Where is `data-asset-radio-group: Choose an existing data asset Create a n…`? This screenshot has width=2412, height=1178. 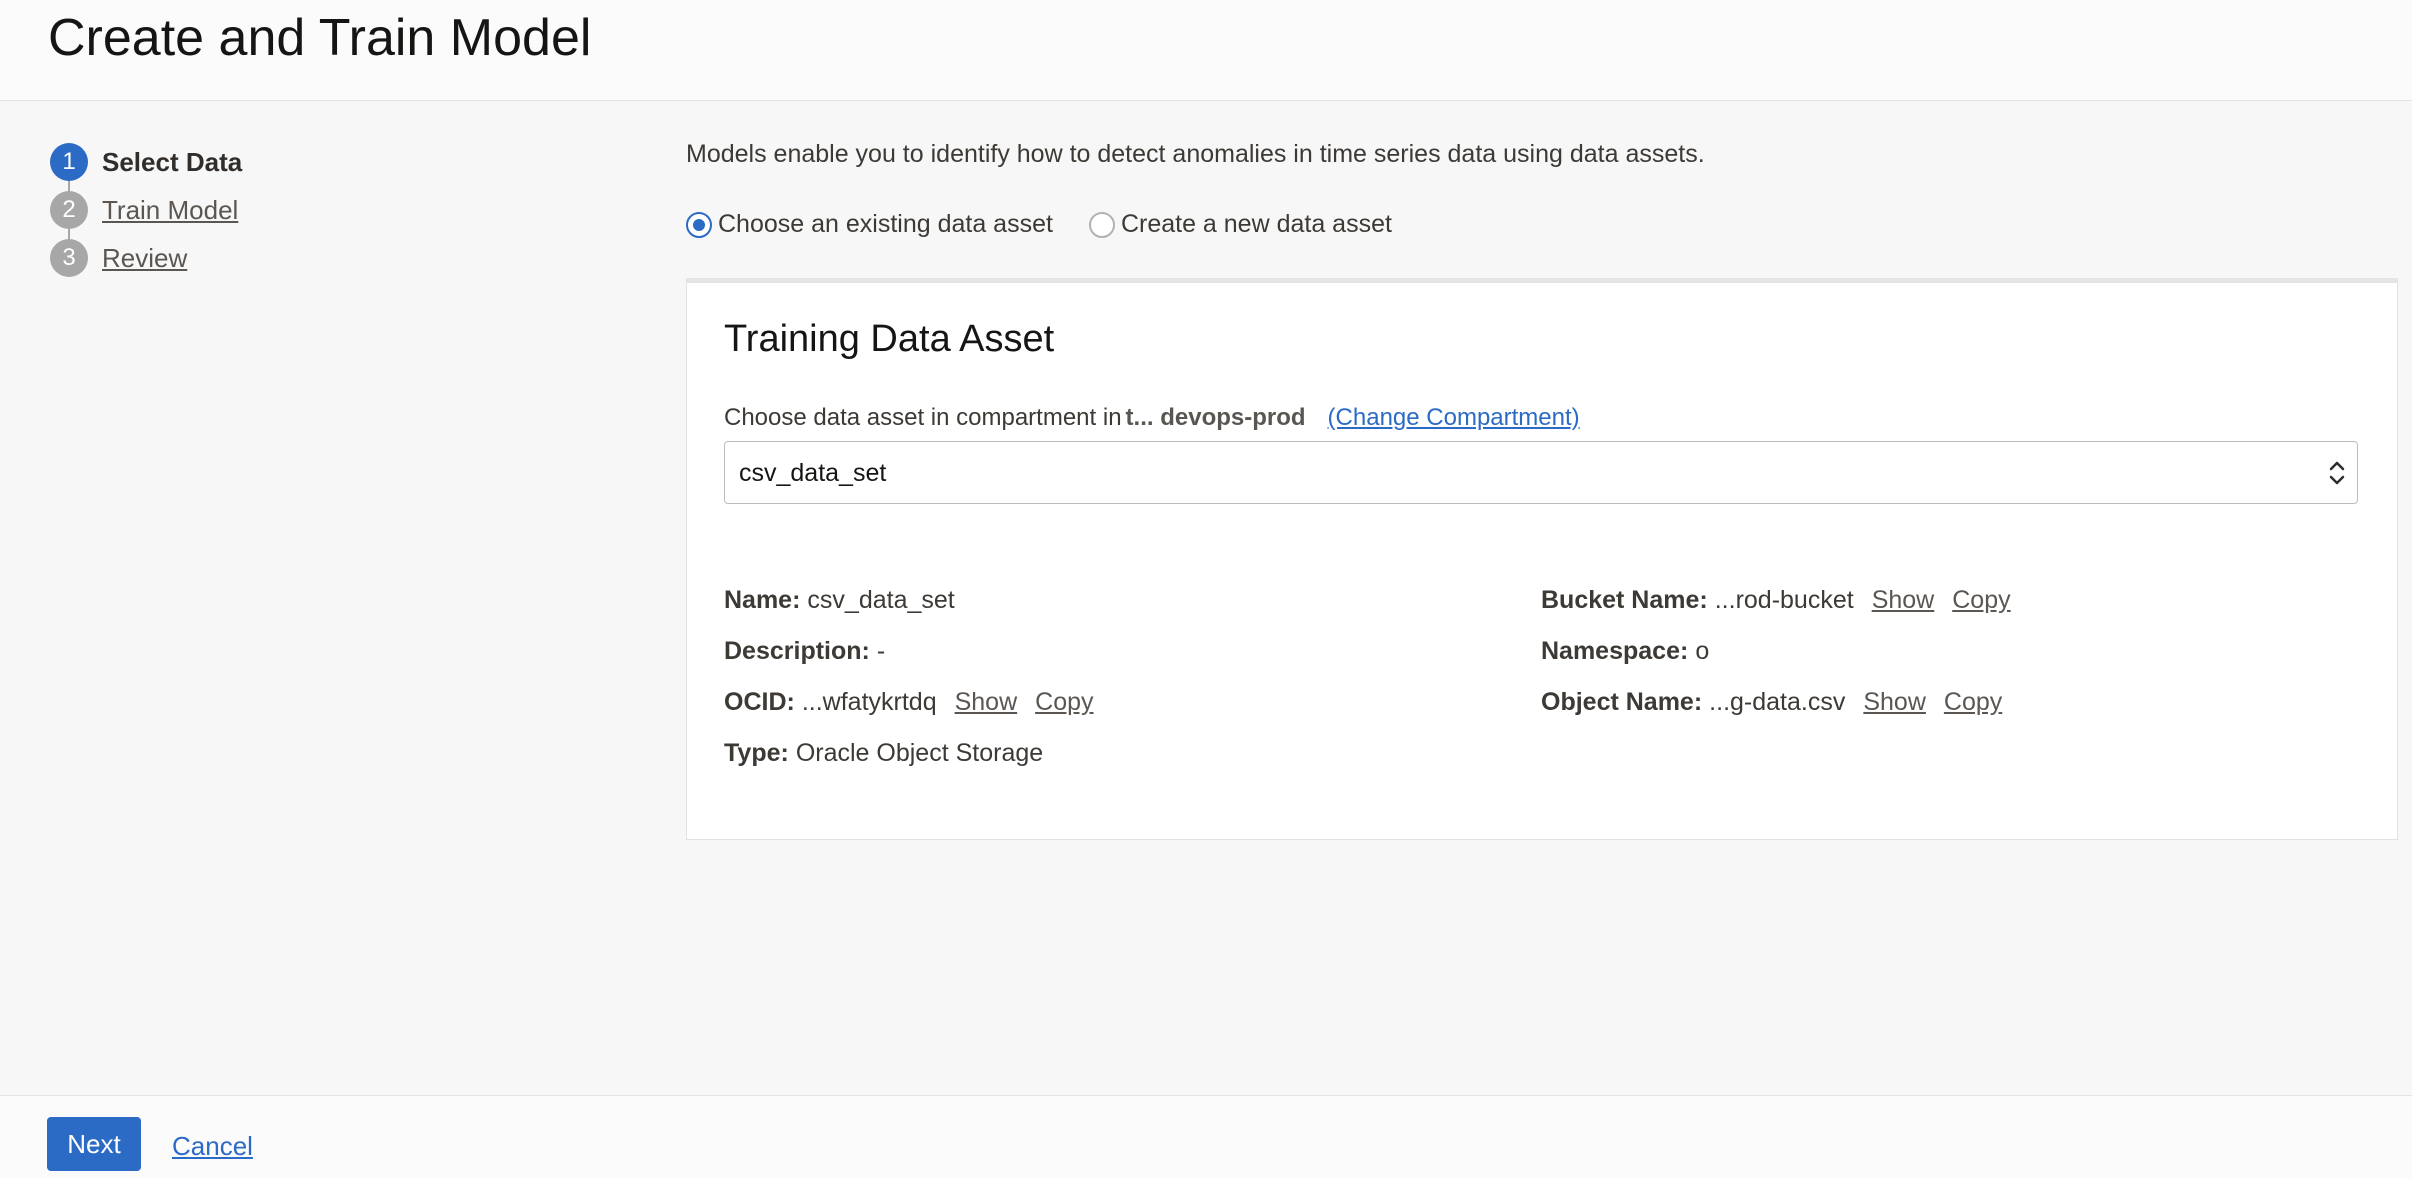 data-asset-radio-group: Choose an existing data asset Create a n… is located at coordinates (1039, 224).